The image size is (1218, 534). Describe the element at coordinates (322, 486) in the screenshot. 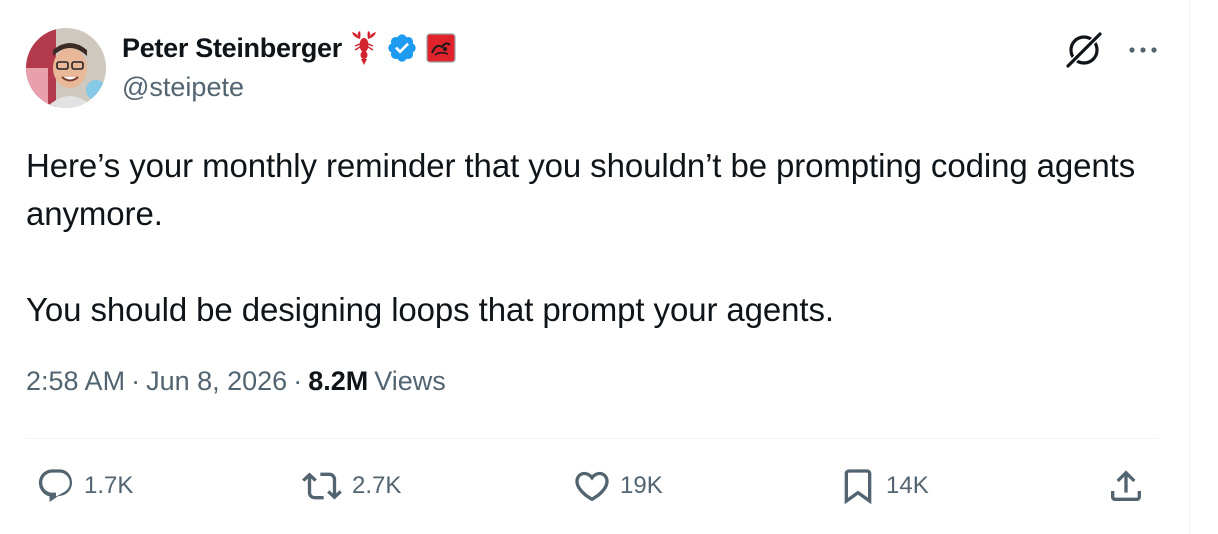

I see `repost-icon` at that location.